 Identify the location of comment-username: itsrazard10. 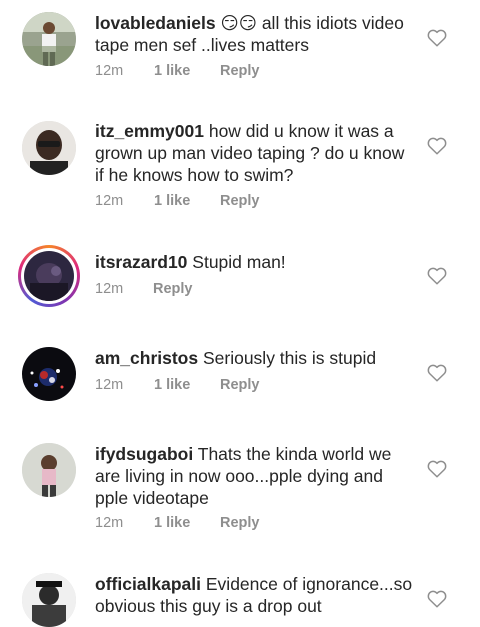
(141, 262).